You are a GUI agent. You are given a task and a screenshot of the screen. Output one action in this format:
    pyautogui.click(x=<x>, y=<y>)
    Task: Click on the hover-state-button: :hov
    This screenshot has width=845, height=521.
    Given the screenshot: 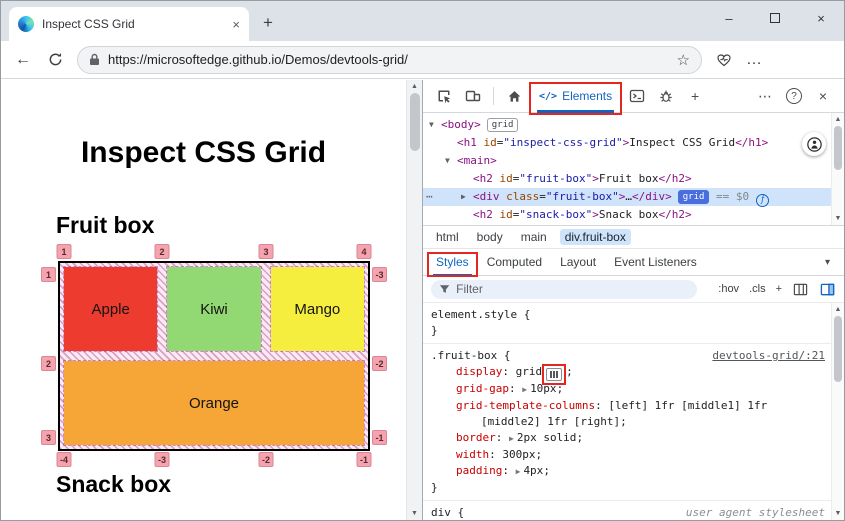 What is the action you would take?
    pyautogui.click(x=728, y=289)
    